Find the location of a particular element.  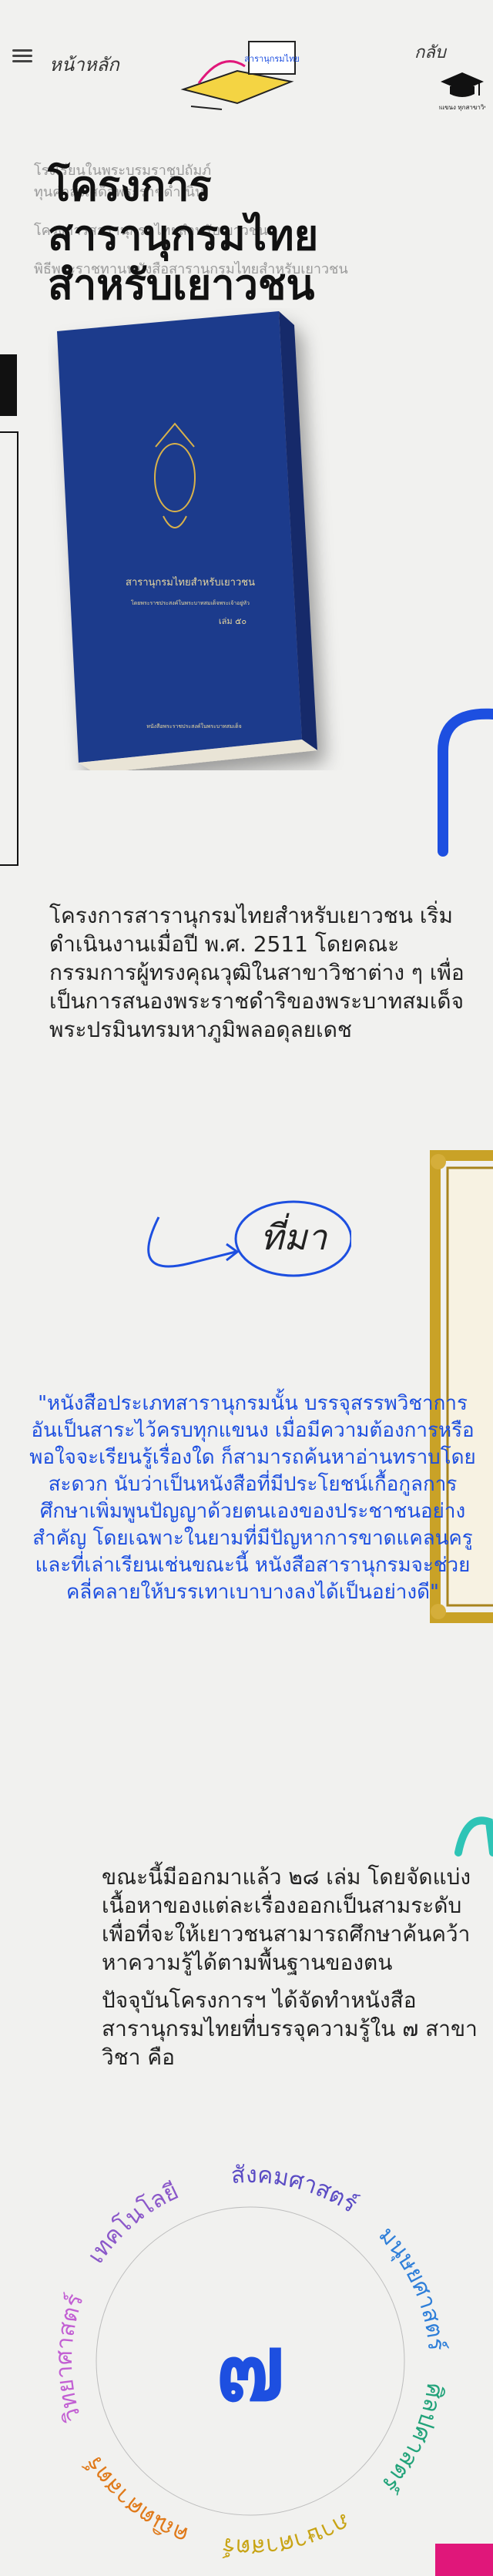

graduation-cap-icon: ทุกแขนง ทุกสาขาวิชา is located at coordinates (462, 91).